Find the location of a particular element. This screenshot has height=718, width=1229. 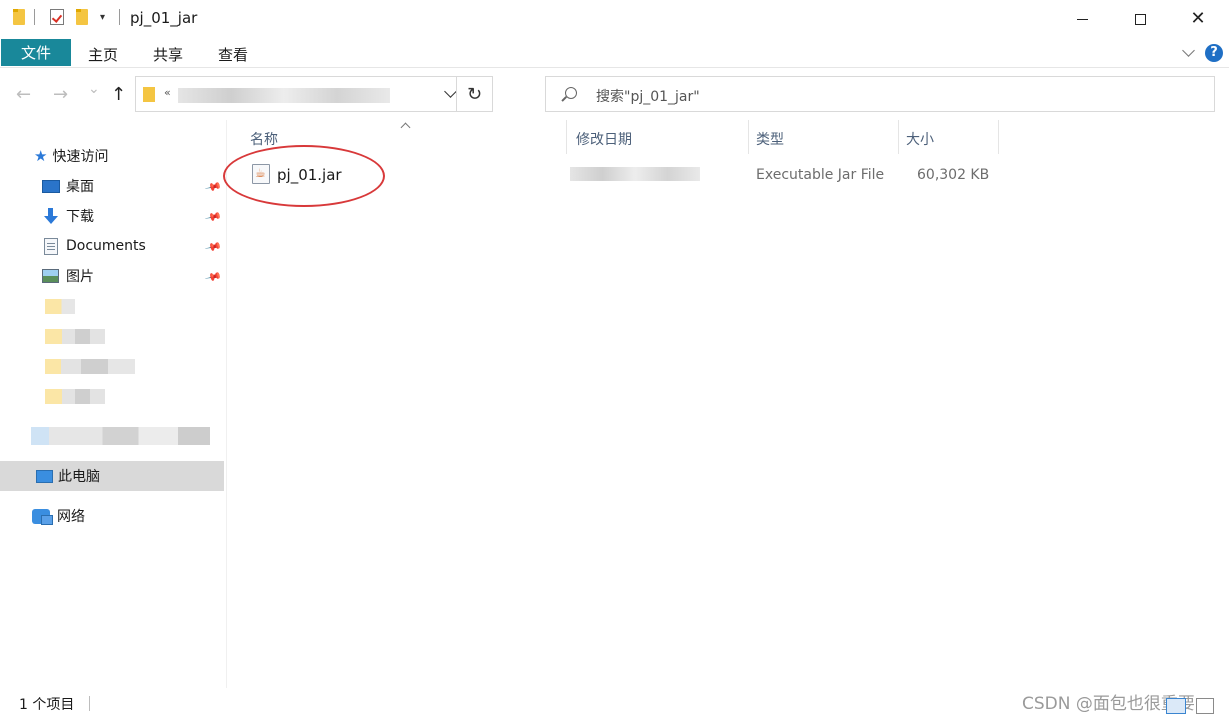

expand-ribbon-icon is located at coordinates (1189, 52).